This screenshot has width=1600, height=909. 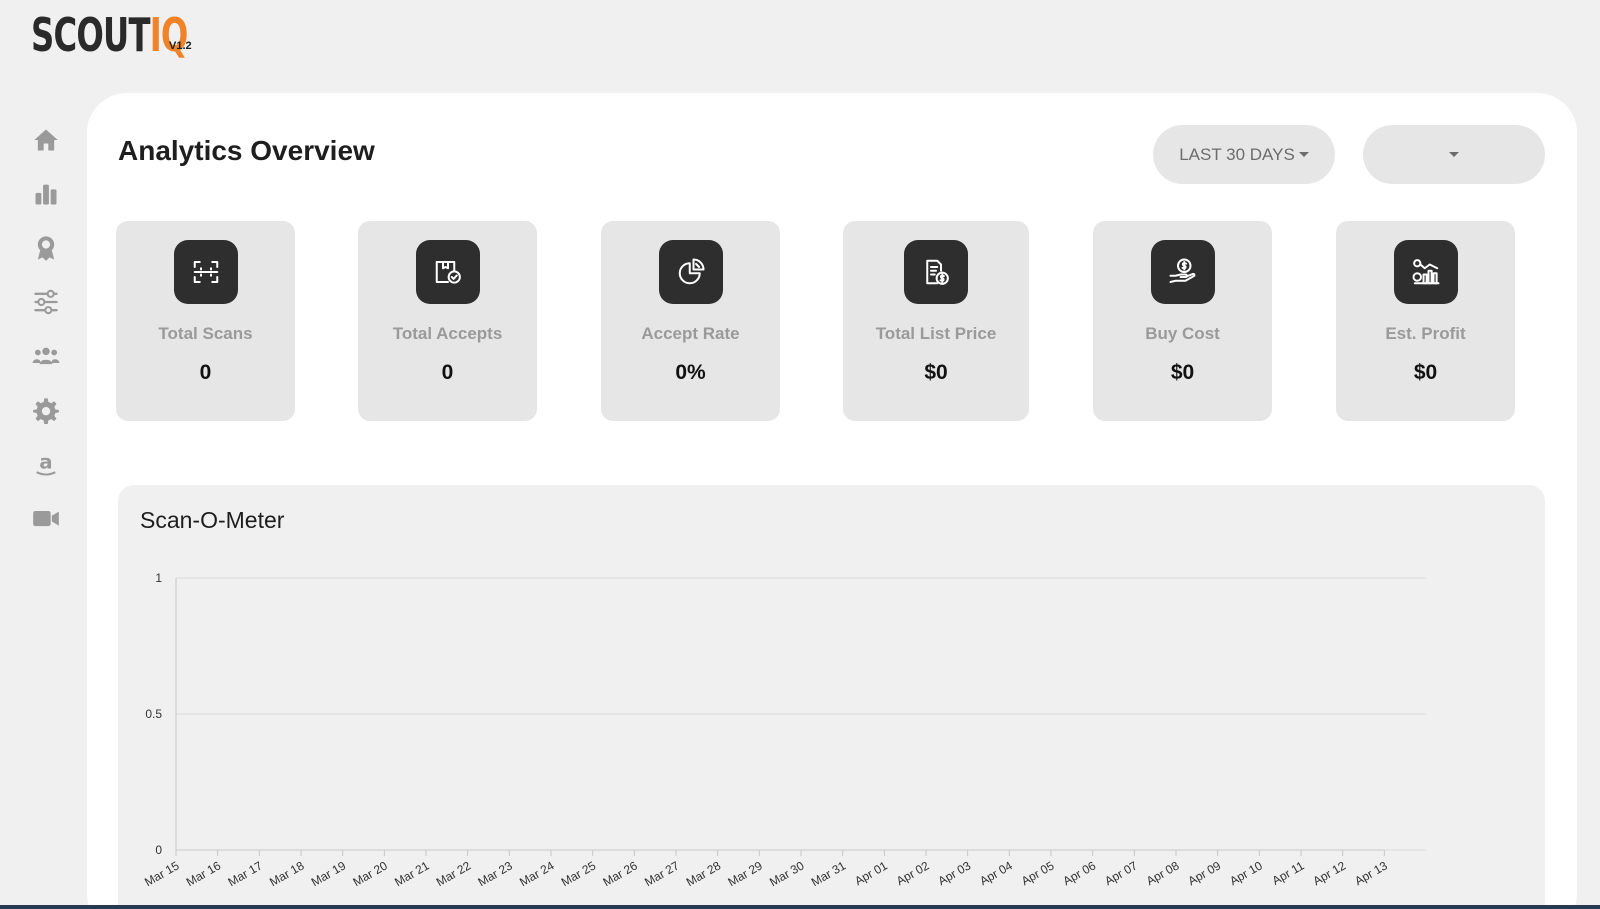 What do you see at coordinates (205, 272) in the screenshot?
I see `scan-icon` at bounding box center [205, 272].